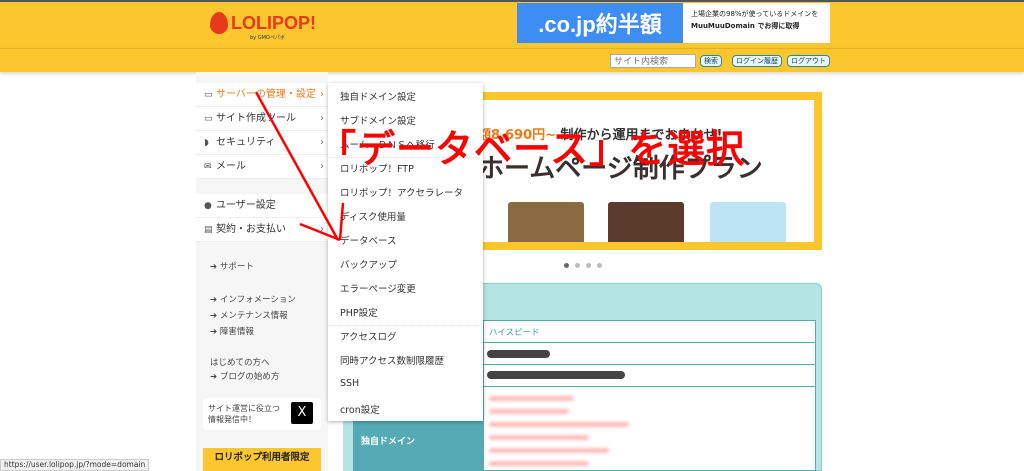 This screenshot has width=1024, height=471. Describe the element at coordinates (299, 166) in the screenshot. I see `annotation-arrow` at that location.